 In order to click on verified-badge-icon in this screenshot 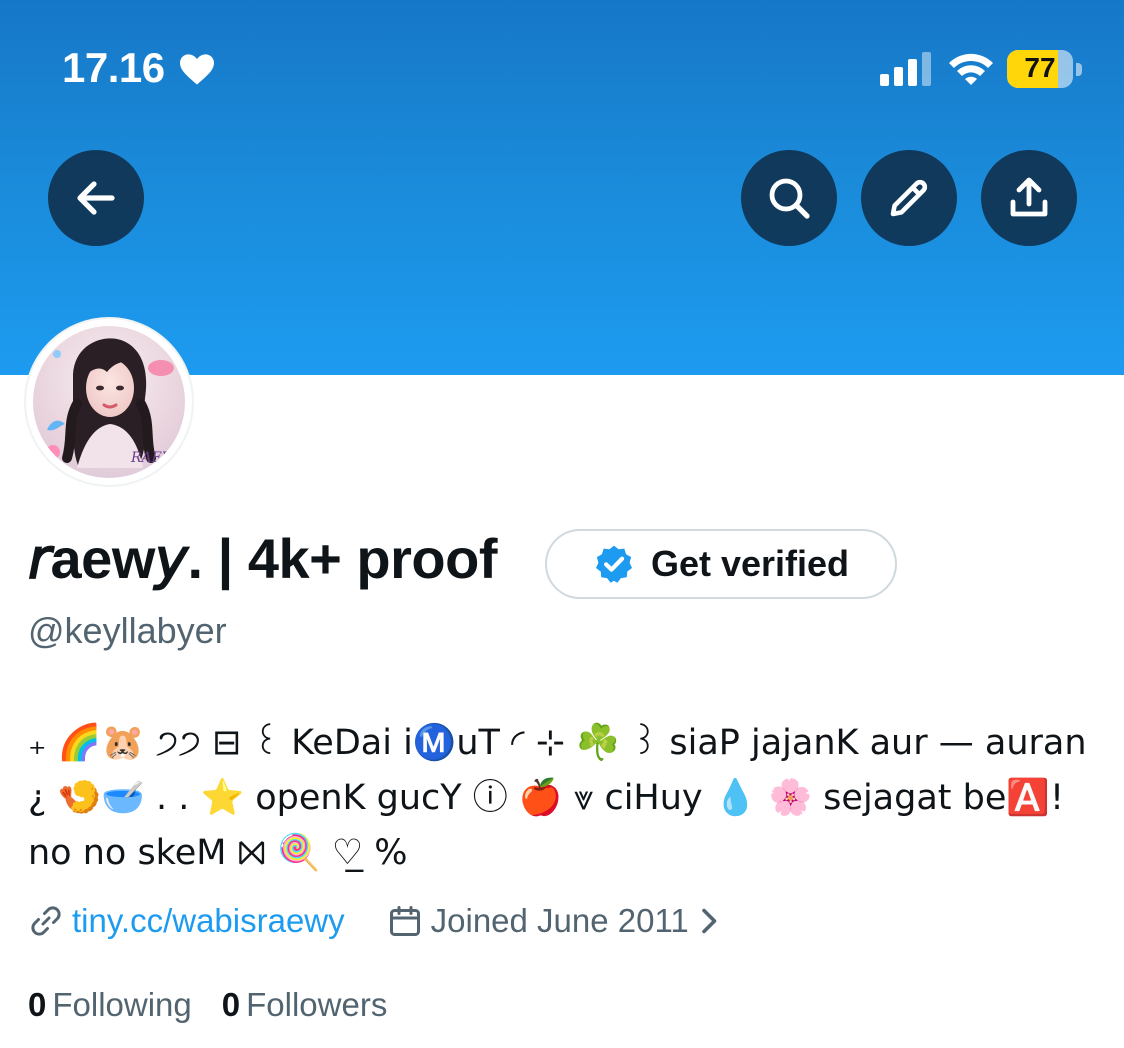, I will do `click(613, 564)`.